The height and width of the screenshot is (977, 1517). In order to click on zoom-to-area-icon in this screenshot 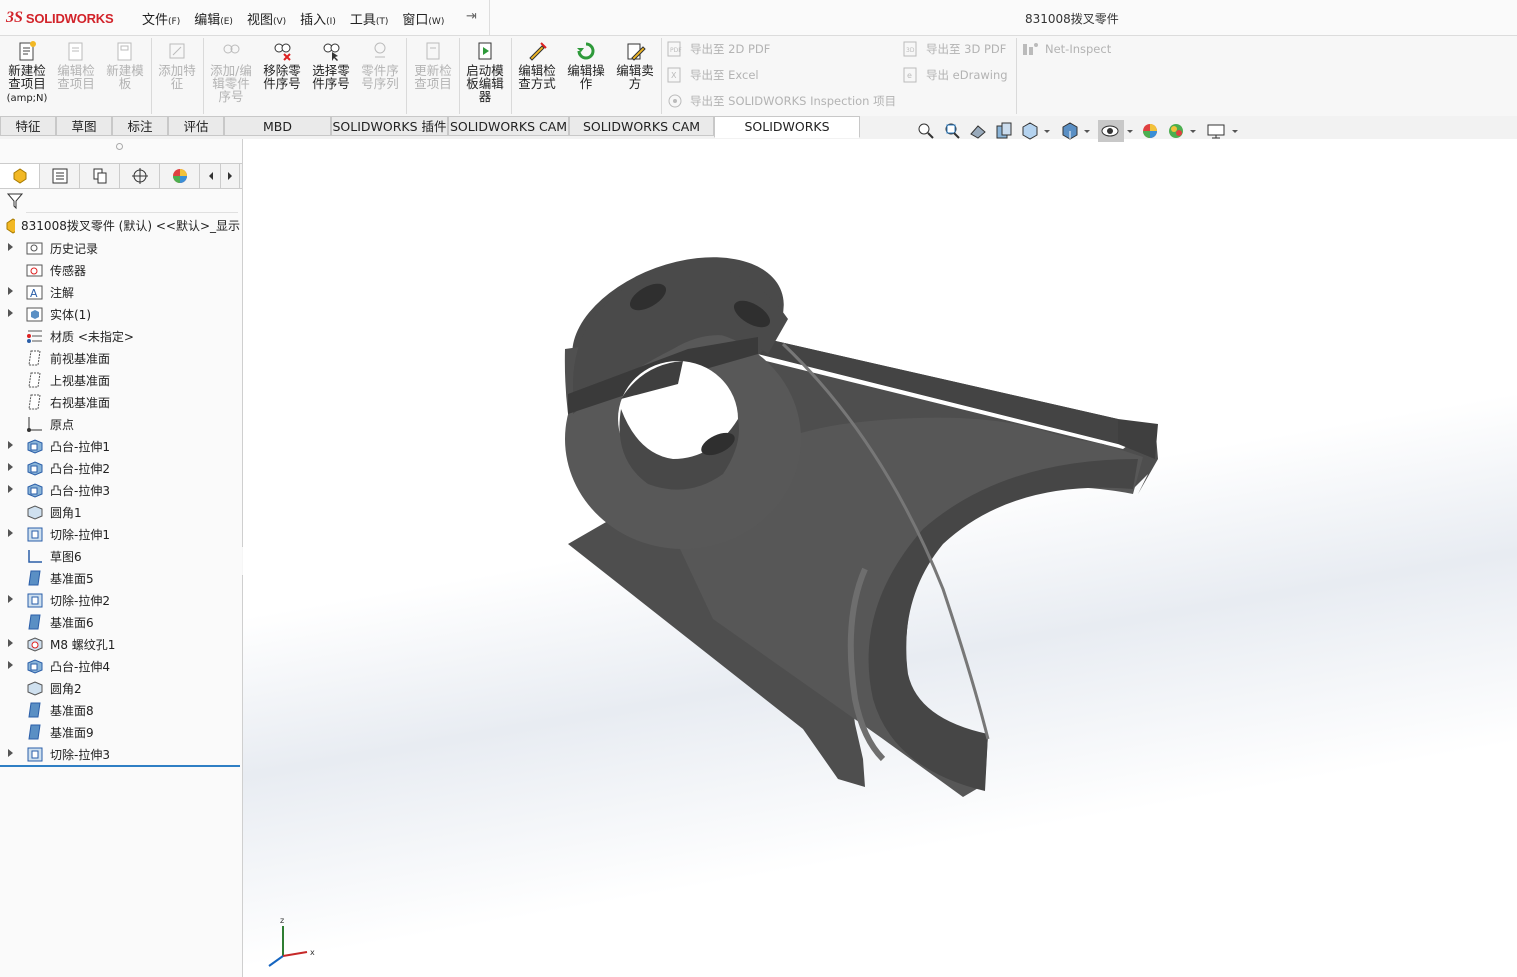, I will do `click(952, 131)`.